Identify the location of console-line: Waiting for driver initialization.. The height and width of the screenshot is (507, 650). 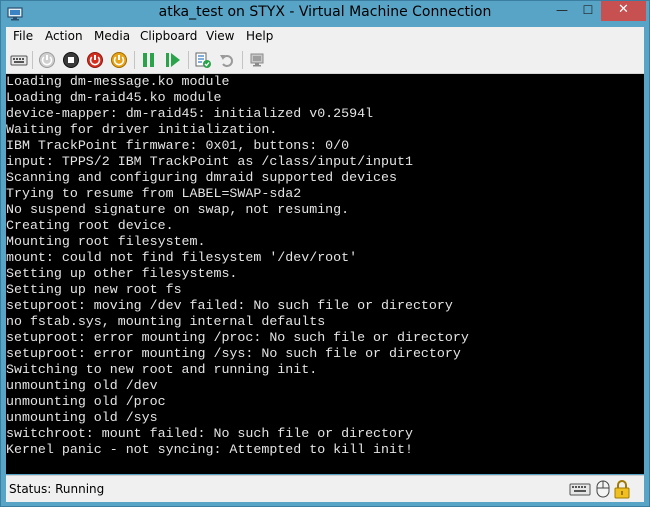
(142, 129).